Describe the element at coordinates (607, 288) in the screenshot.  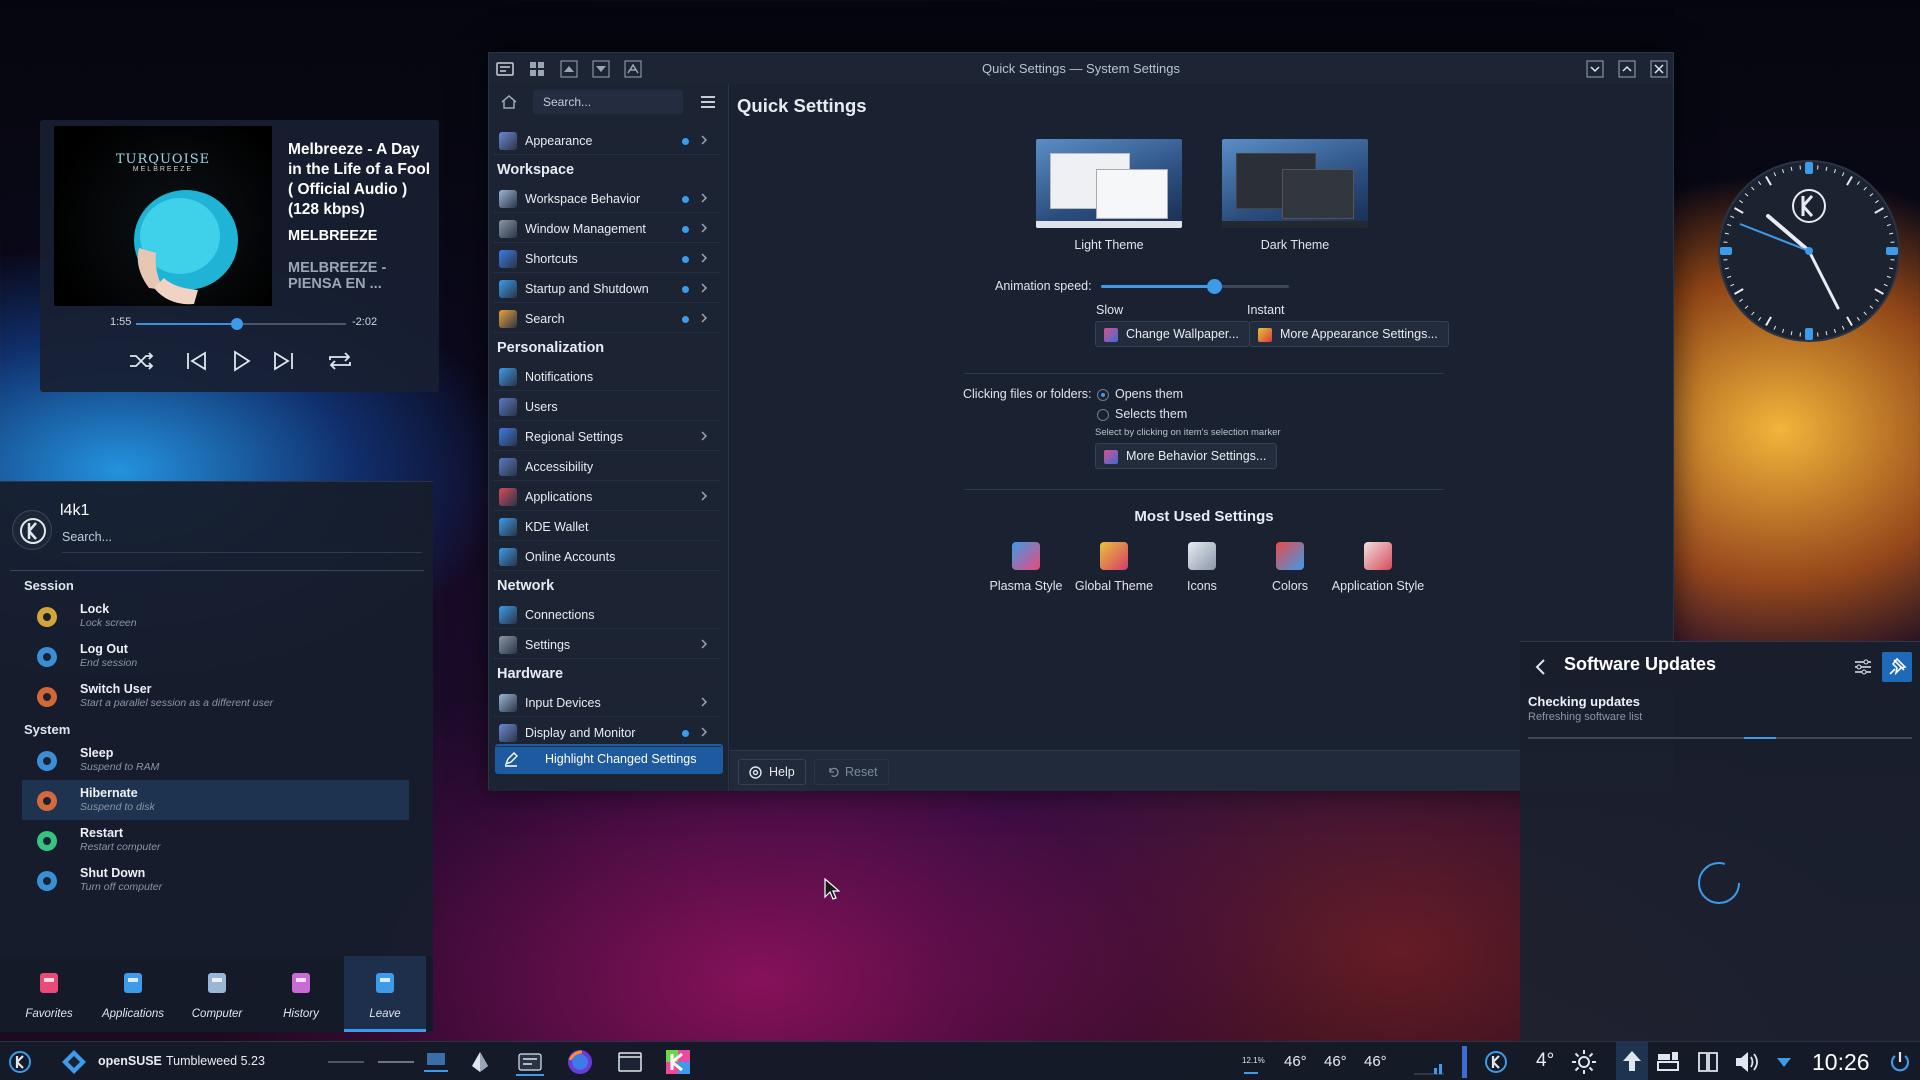
I see `sidebar-item-startup-and-shutdown: Startup and Shutdown` at that location.